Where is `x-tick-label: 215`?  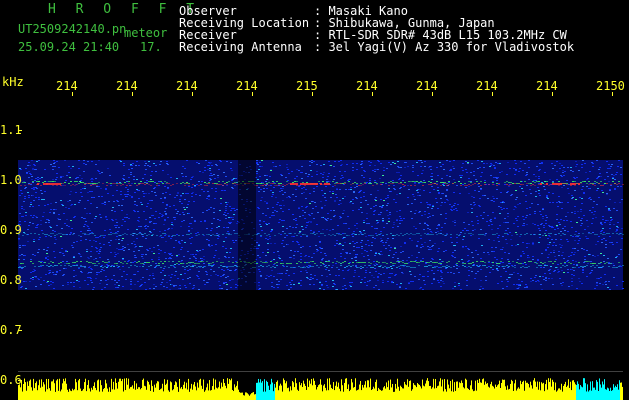 x-tick-label: 215 is located at coordinates (307, 86).